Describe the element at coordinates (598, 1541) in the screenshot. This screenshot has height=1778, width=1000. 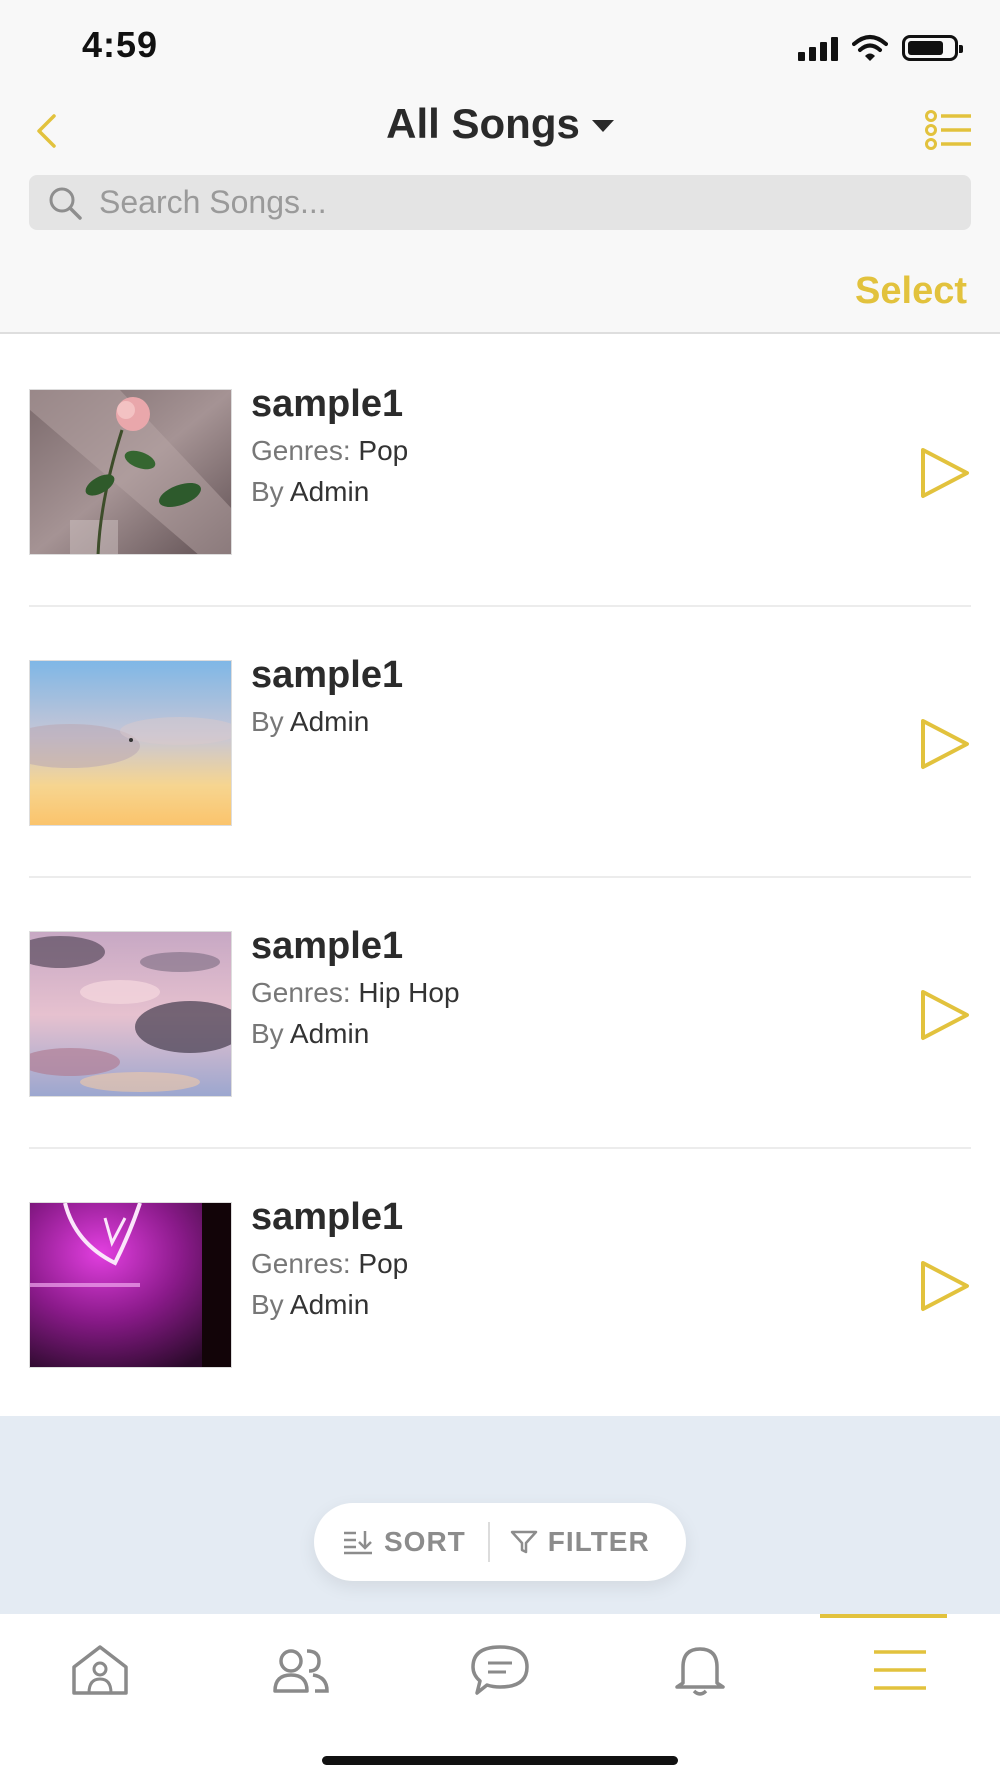
I see `filter-label: FILTER` at that location.